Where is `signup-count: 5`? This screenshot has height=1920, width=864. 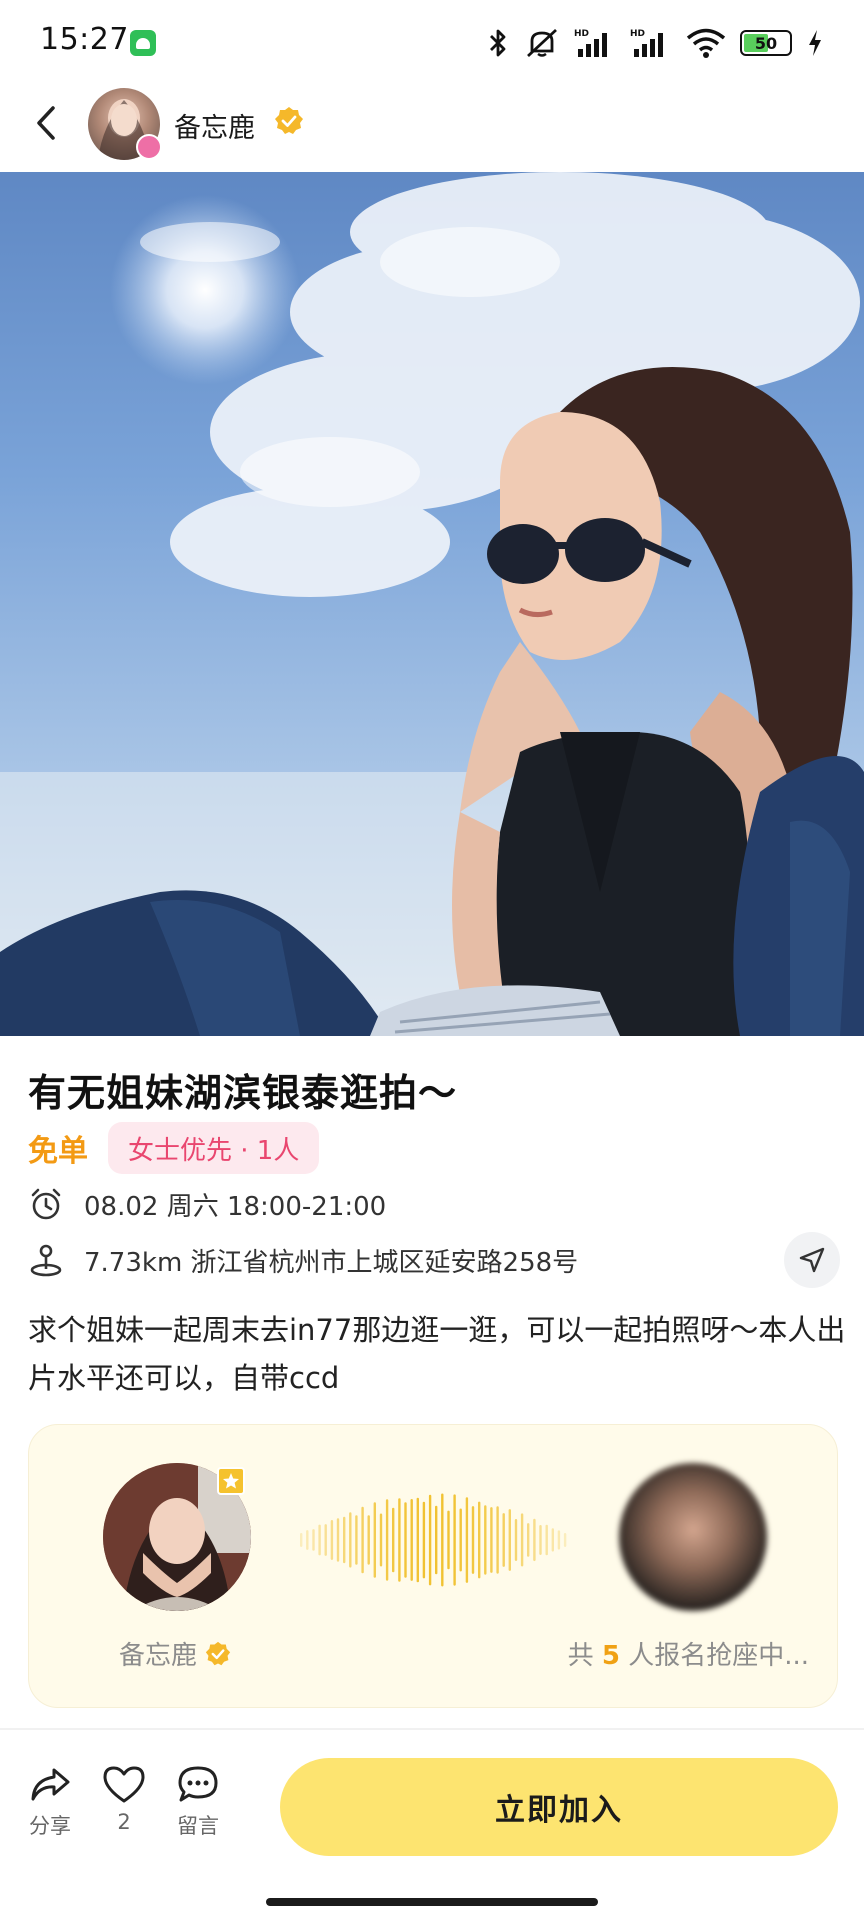
signup-count: 5 is located at coordinates (610, 1656).